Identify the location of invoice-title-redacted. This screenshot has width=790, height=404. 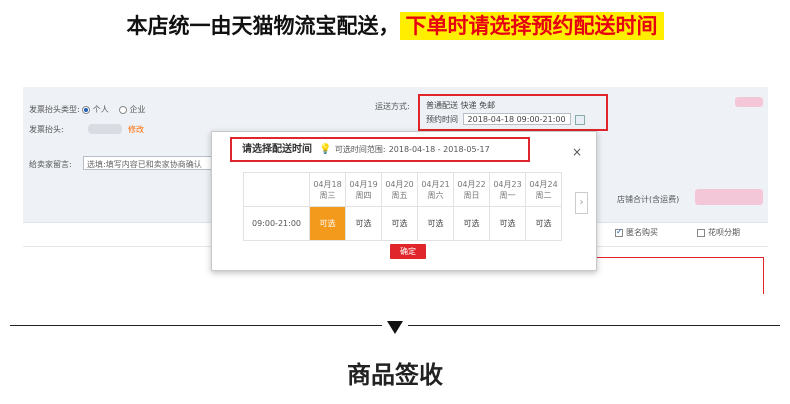
(105, 129).